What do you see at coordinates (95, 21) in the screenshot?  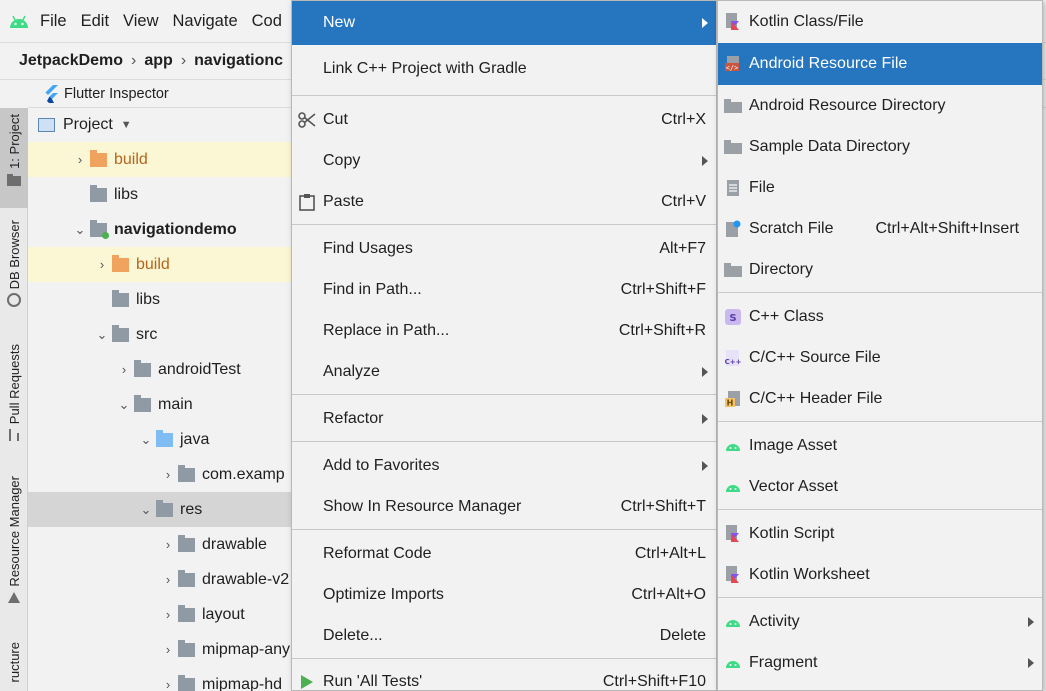 I see `menu-edit: Edit` at bounding box center [95, 21].